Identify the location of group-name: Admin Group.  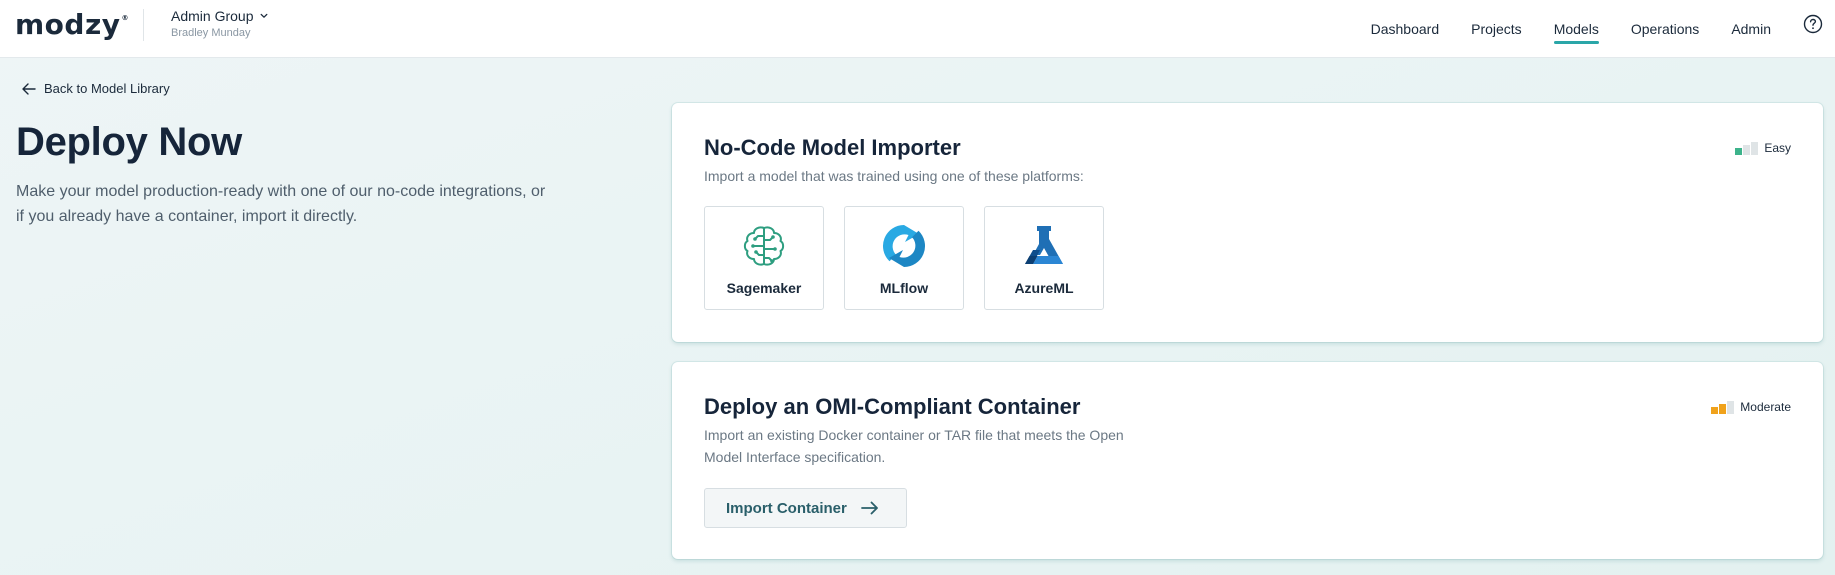
(212, 16).